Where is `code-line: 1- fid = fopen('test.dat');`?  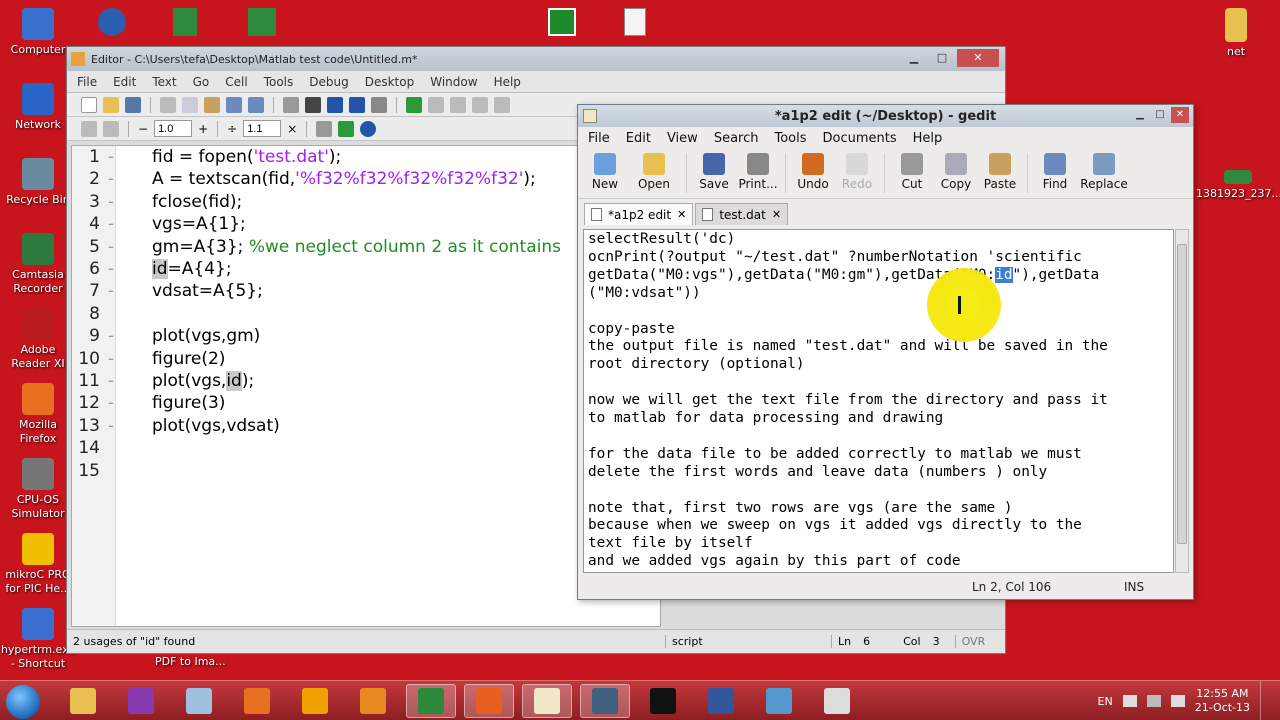 code-line: 1- fid = fopen('test.dat'); is located at coordinates (206, 157).